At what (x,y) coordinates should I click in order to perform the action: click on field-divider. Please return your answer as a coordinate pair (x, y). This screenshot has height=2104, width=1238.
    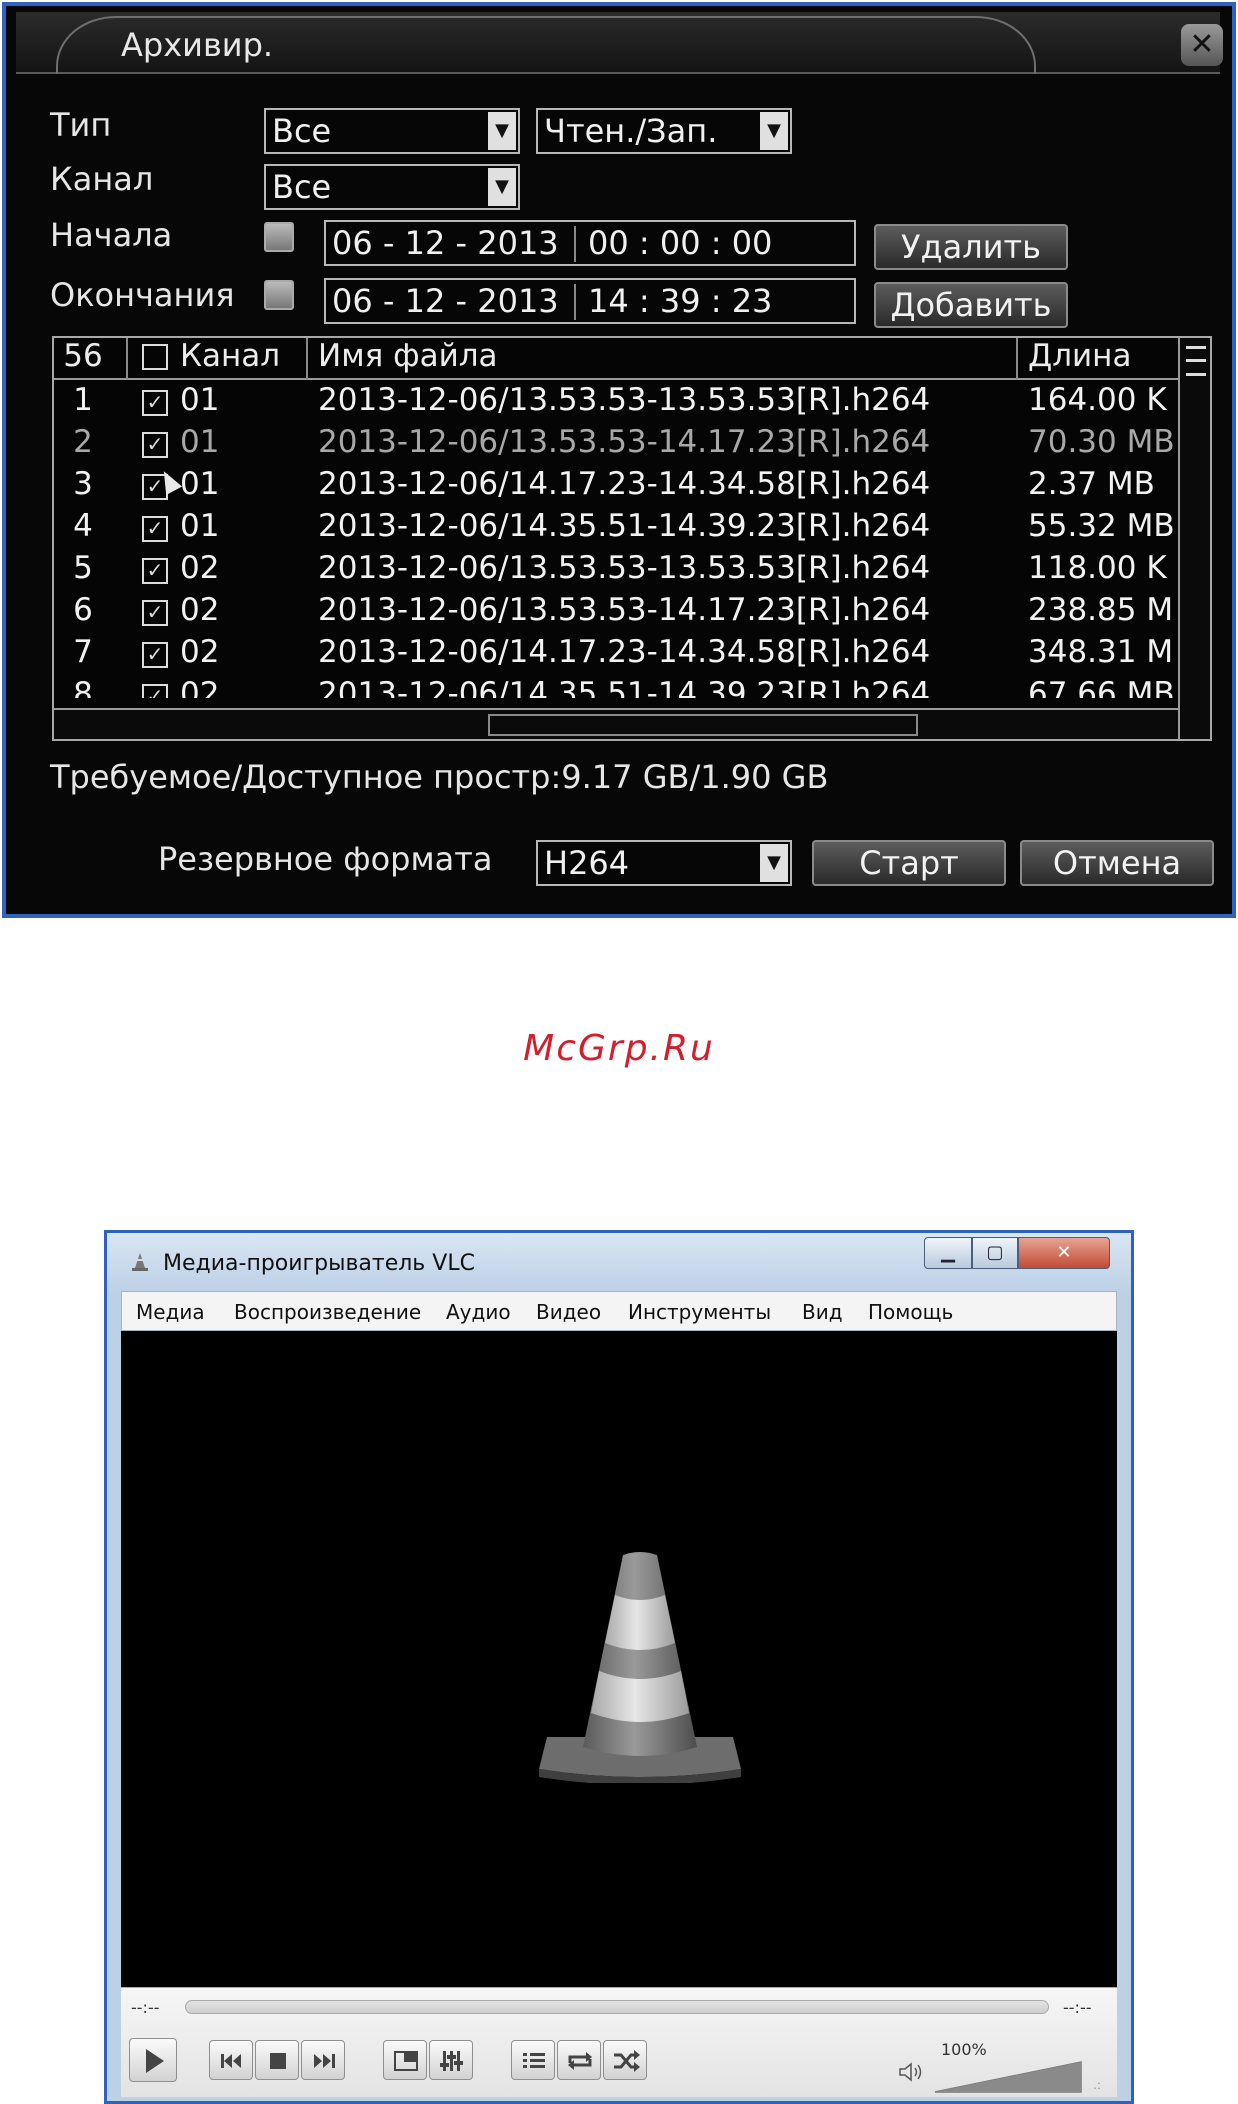
    Looking at the image, I should click on (575, 244).